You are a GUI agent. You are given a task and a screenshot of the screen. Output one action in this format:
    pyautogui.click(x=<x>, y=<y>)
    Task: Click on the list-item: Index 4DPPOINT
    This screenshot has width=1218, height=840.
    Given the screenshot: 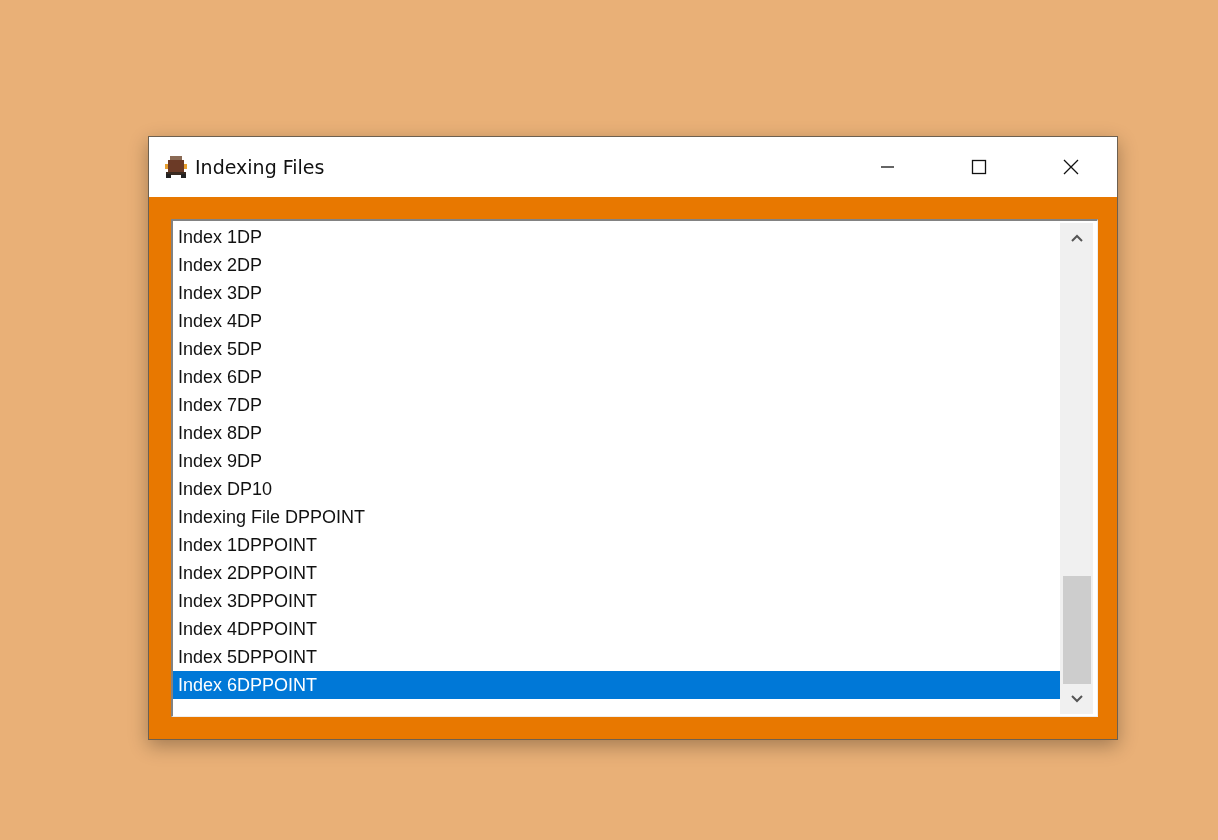 What is the action you would take?
    pyautogui.click(x=616, y=629)
    